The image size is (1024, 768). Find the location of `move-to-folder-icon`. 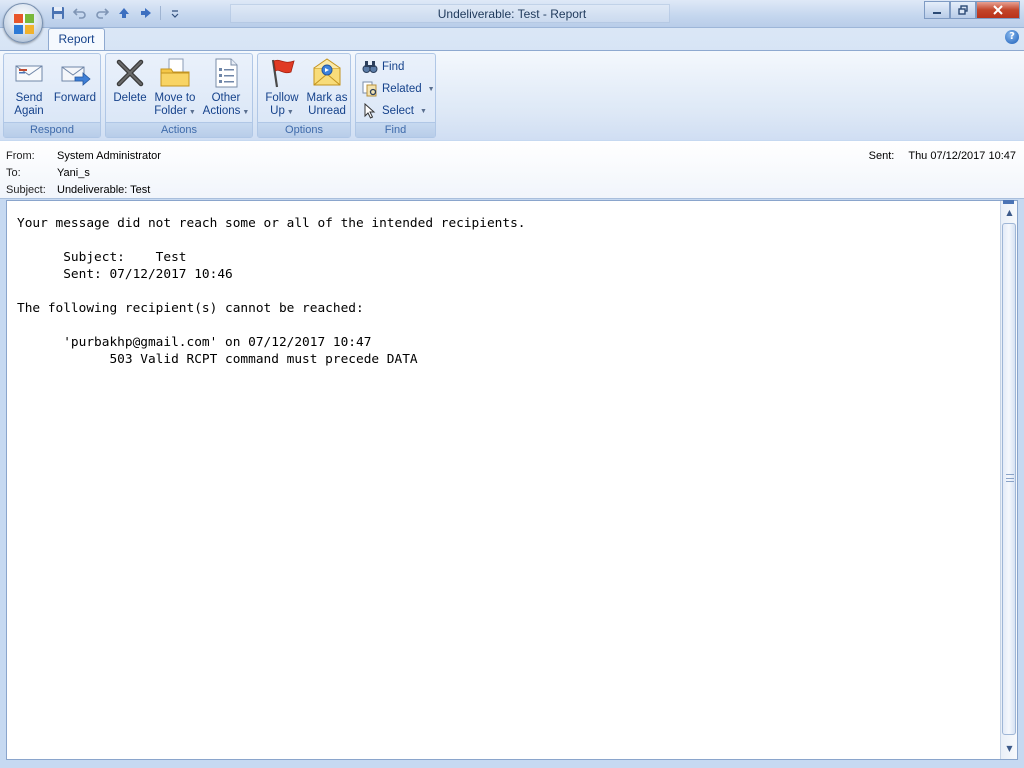

move-to-folder-icon is located at coordinates (175, 73).